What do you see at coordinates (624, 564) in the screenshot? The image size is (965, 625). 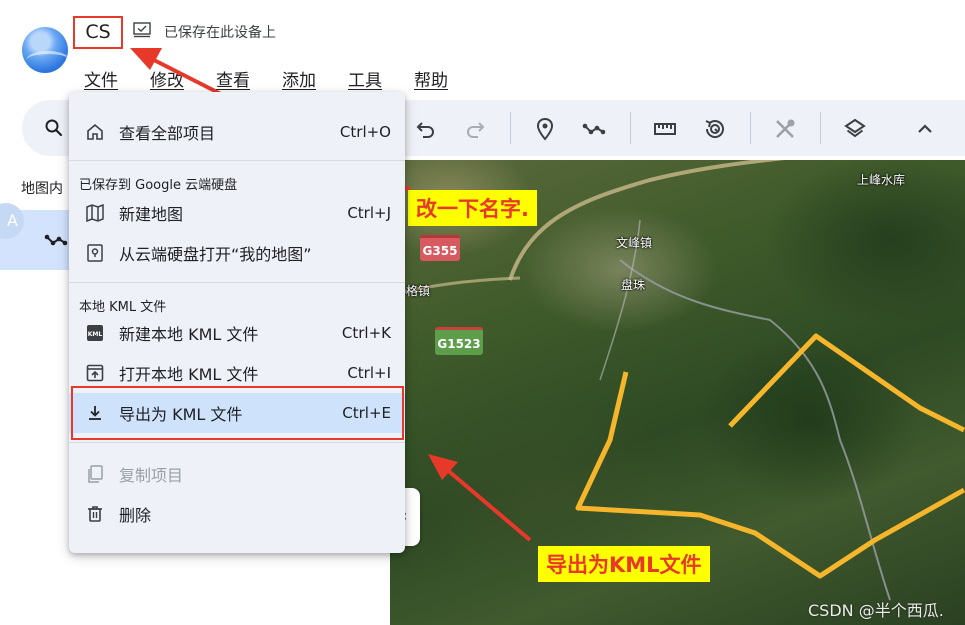 I see `annotation-export: 导出为KML文件` at bounding box center [624, 564].